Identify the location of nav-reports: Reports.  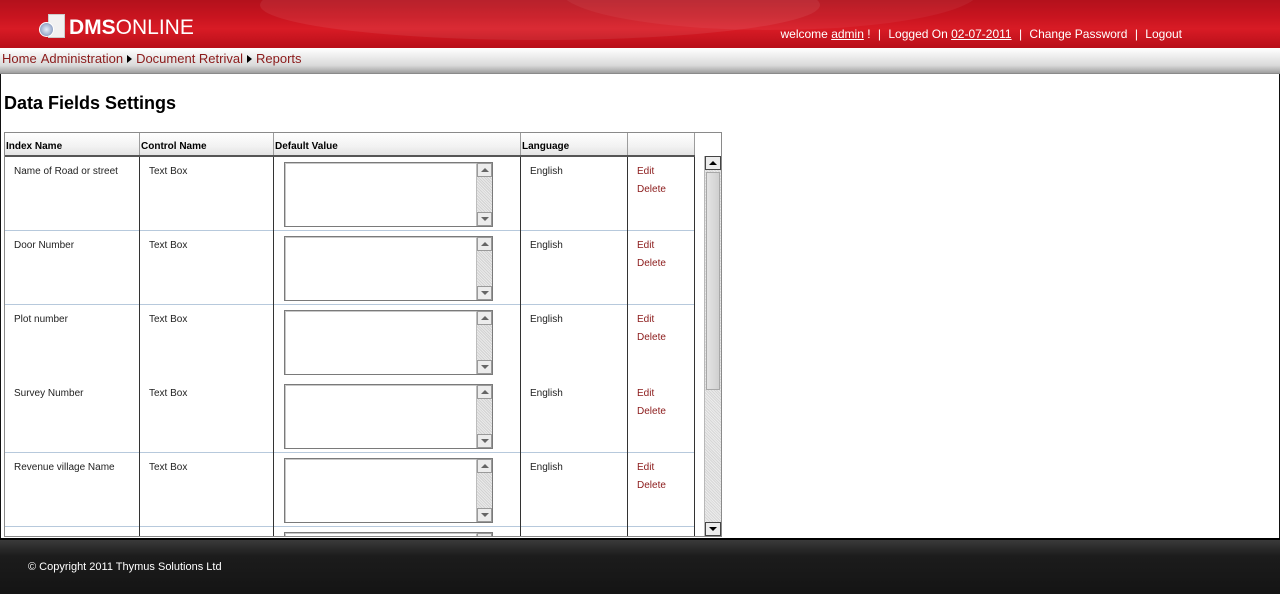
(279, 58).